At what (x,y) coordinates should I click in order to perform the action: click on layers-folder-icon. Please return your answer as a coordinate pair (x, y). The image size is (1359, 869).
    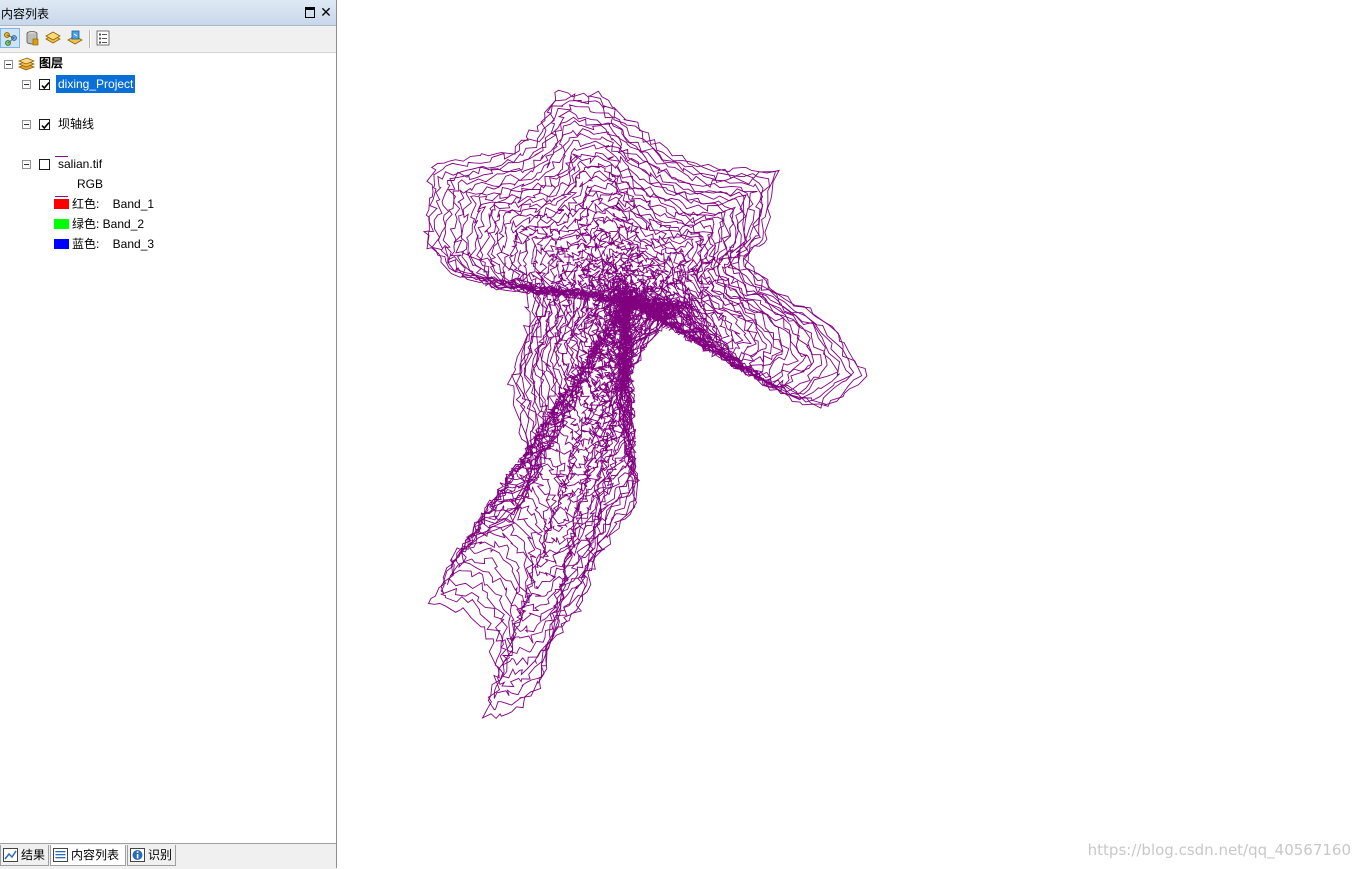
    Looking at the image, I should click on (26, 64).